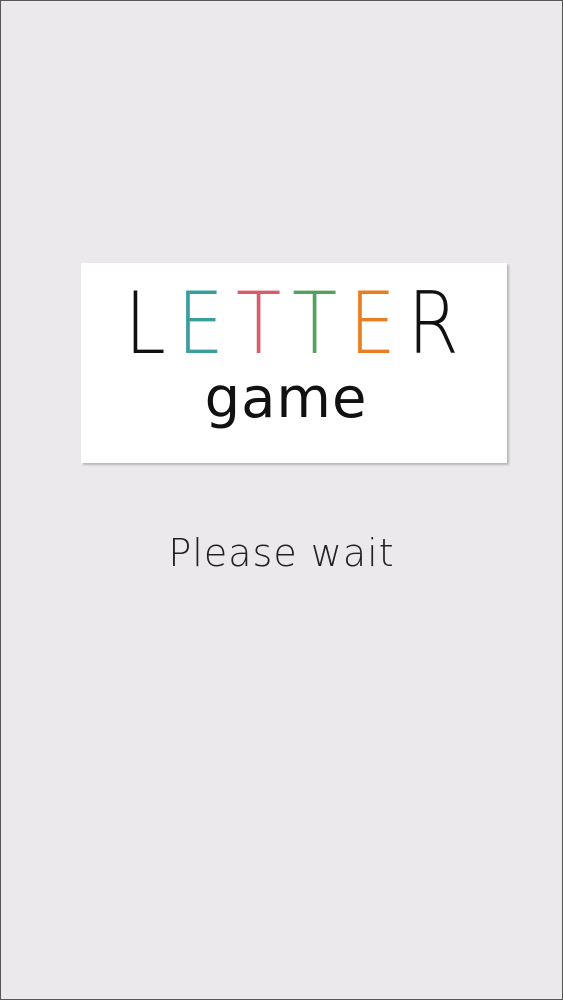  What do you see at coordinates (286, 398) in the screenshot?
I see `logo-subtitle: game` at bounding box center [286, 398].